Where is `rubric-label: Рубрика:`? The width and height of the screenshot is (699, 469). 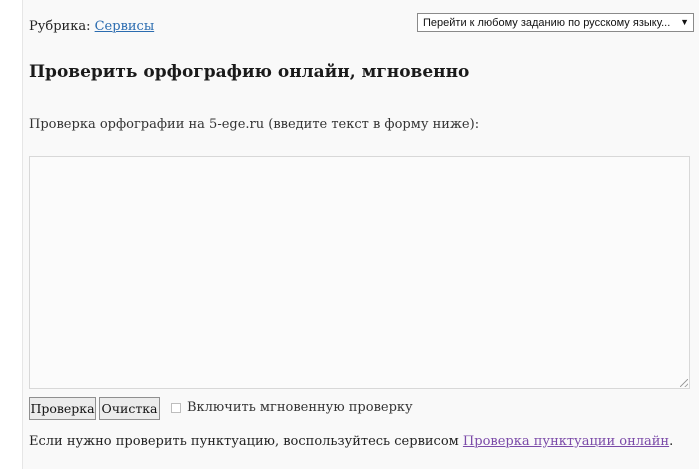 rubric-label: Рубрика: is located at coordinates (60, 26).